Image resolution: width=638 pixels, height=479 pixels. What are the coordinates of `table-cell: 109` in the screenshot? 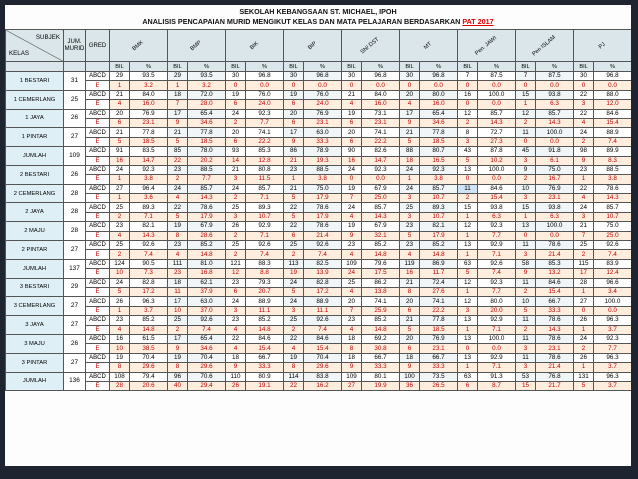 It's located at (351, 376).